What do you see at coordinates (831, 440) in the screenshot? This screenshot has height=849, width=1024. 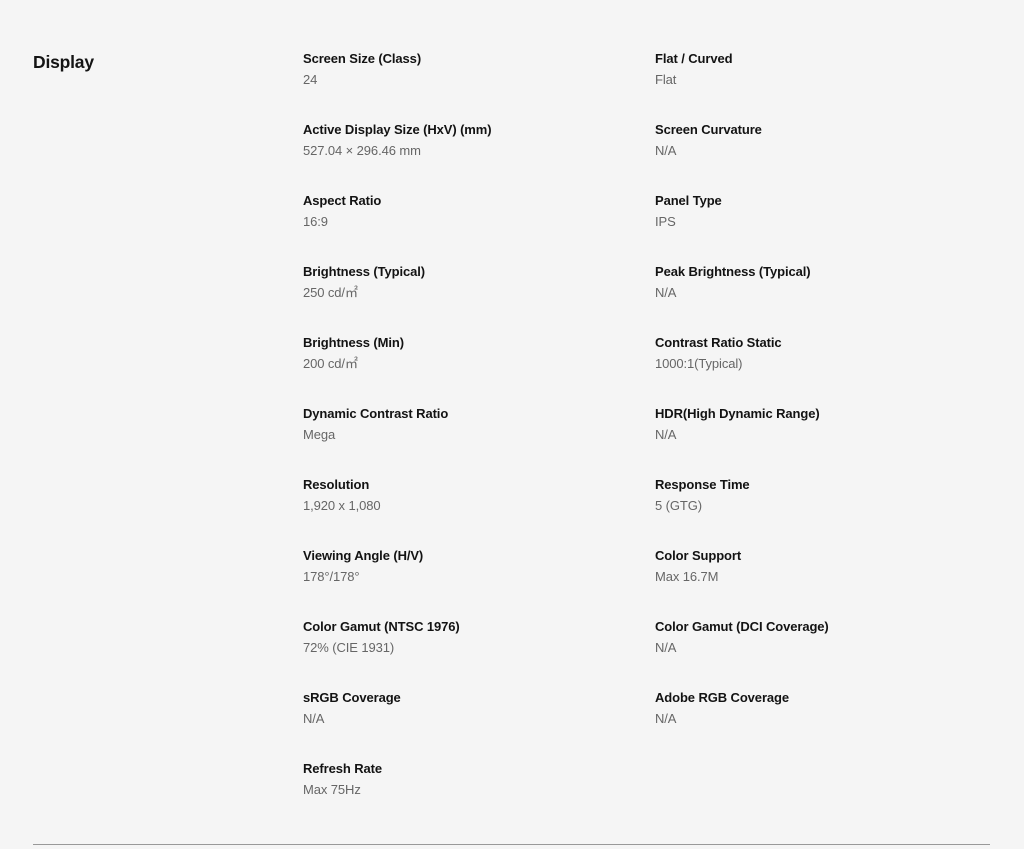 I see `spec-item: HDR(High Dynamic Range) N/A` at bounding box center [831, 440].